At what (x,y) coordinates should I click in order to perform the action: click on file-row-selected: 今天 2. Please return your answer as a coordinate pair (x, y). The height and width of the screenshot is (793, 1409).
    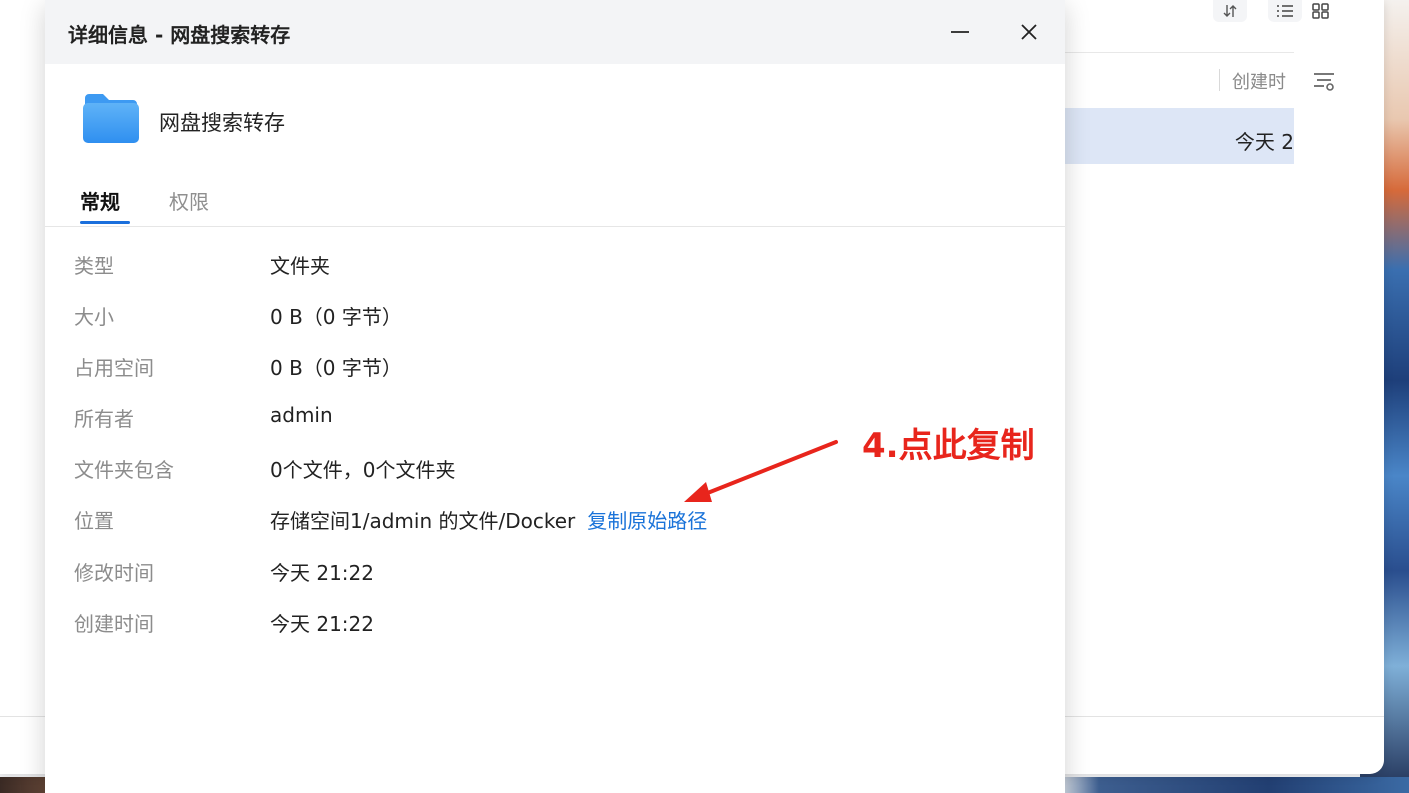
    Looking at the image, I should click on (1177, 136).